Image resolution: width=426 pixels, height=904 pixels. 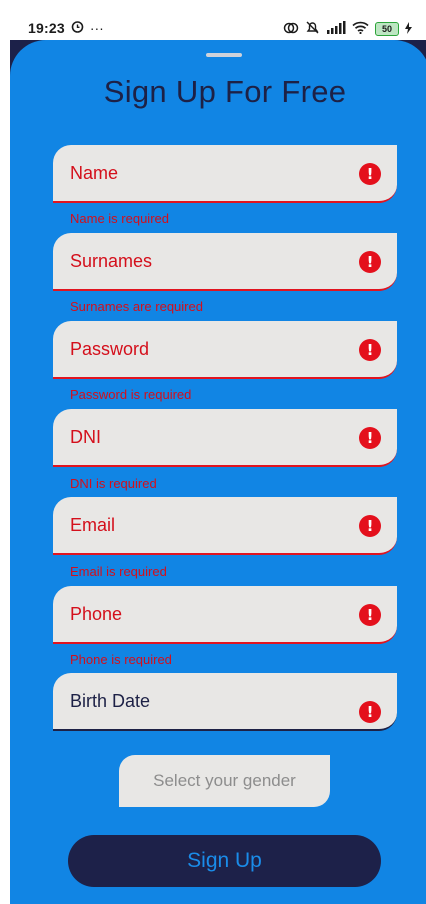 What do you see at coordinates (225, 350) in the screenshot?
I see `password-field: Password !` at bounding box center [225, 350].